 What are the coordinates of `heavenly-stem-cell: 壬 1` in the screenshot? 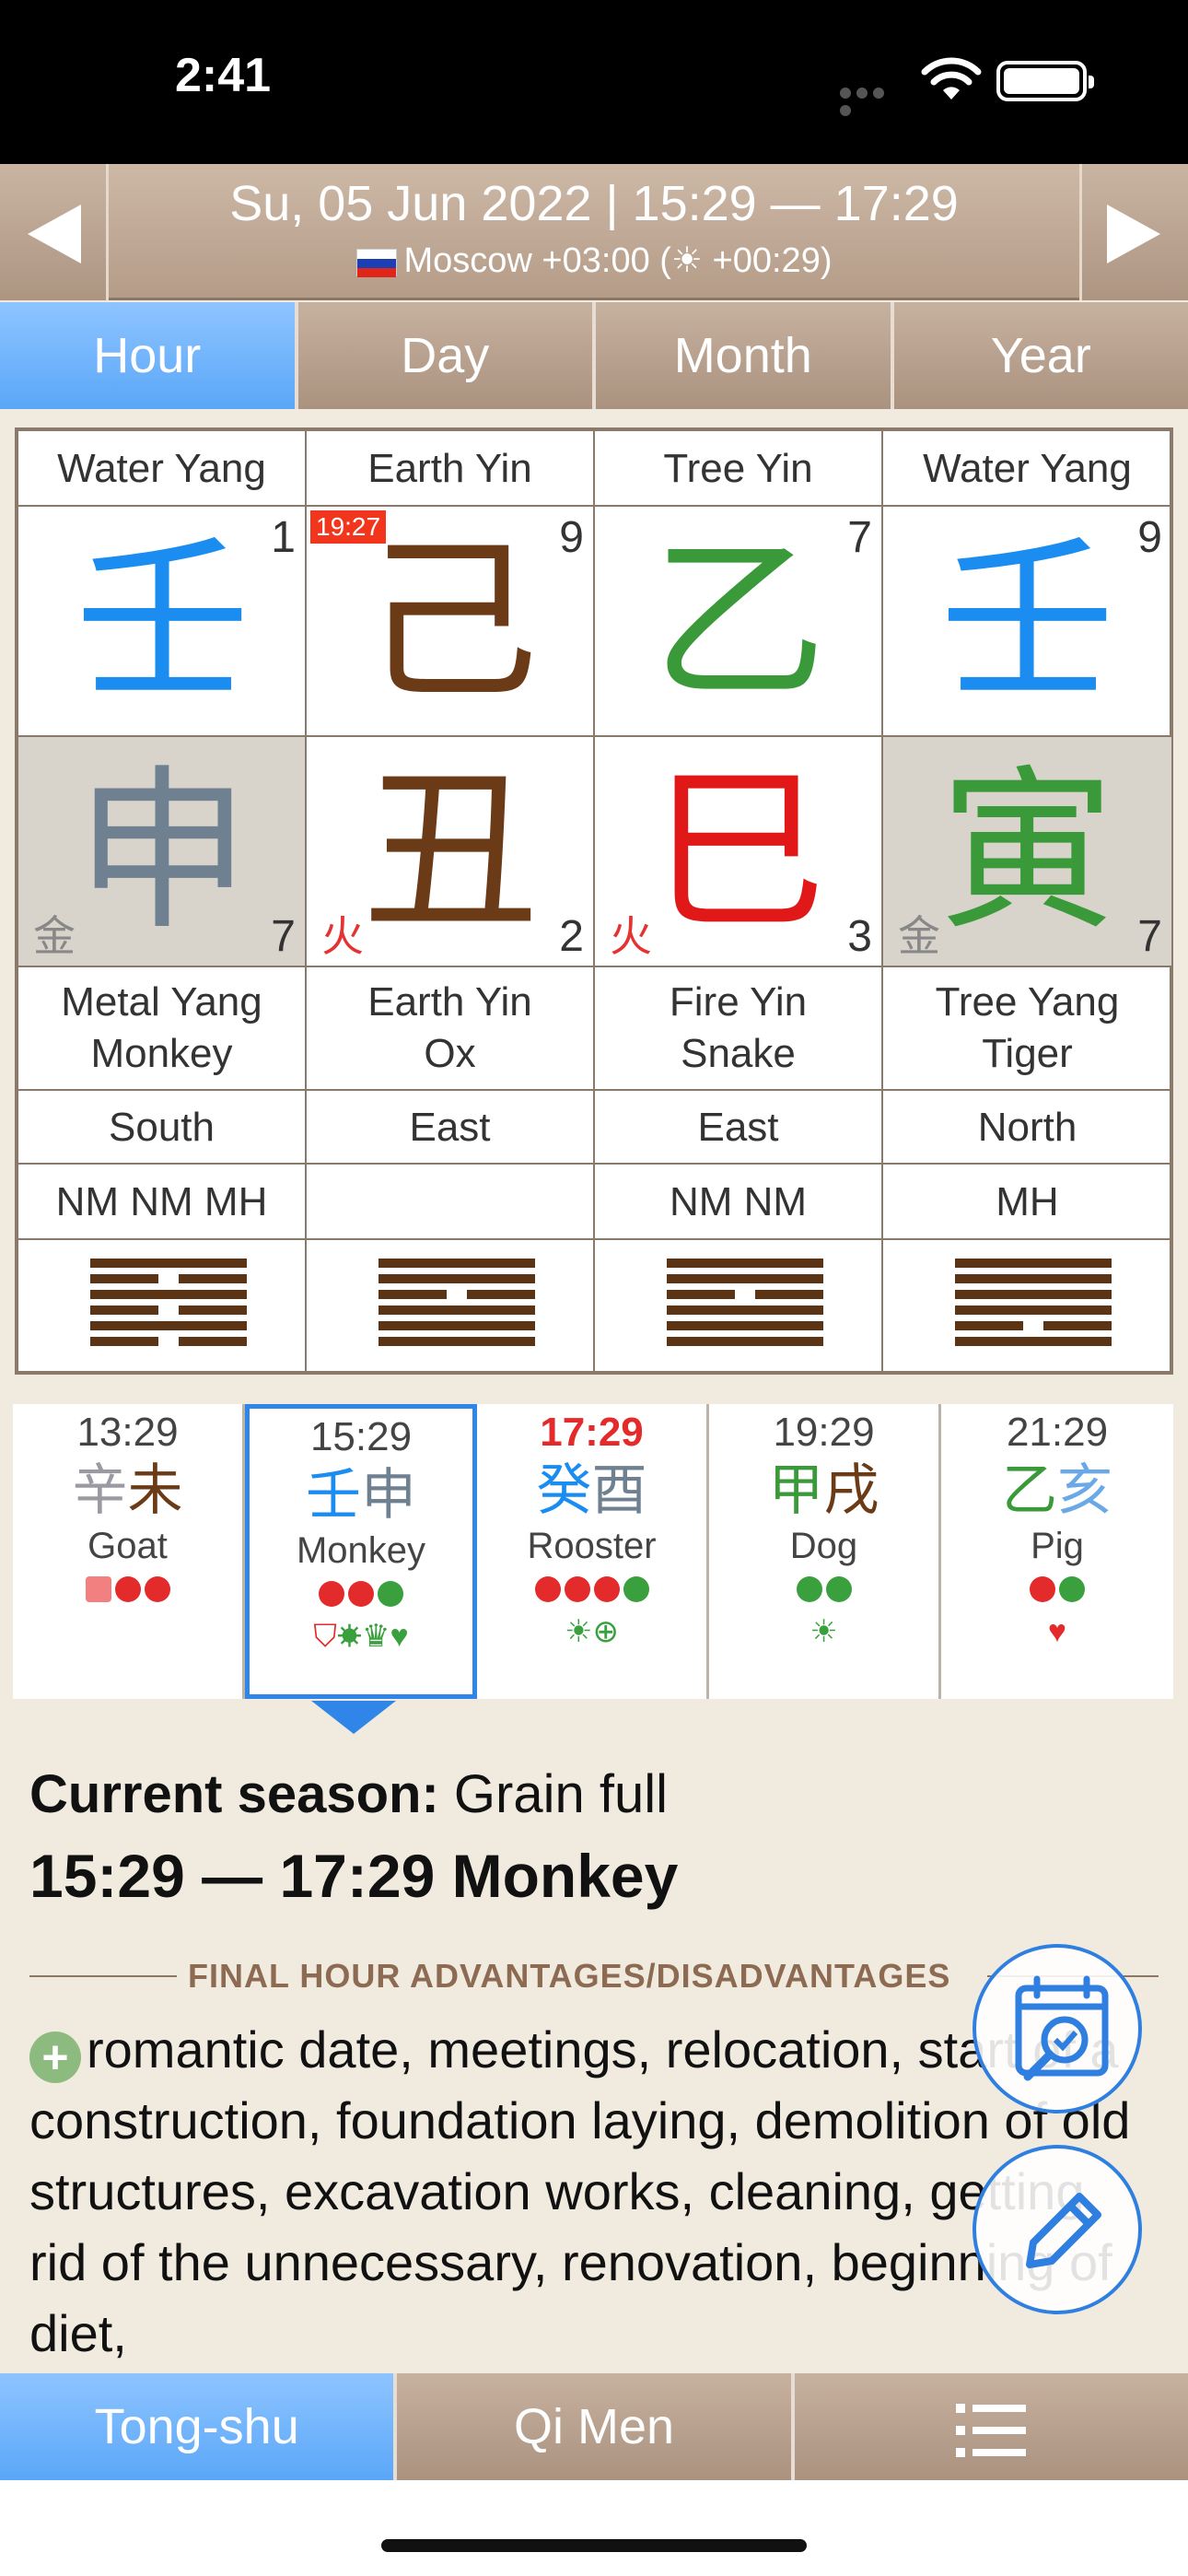 It's located at (162, 622).